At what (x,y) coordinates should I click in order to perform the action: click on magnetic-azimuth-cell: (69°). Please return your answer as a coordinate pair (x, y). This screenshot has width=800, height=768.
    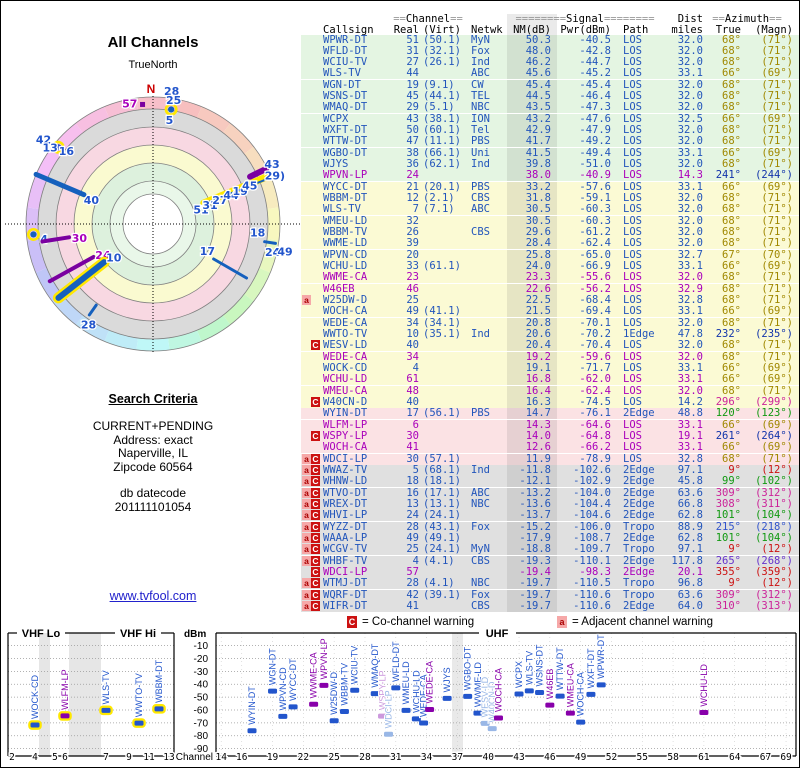
    Looking at the image, I should click on (777, 311).